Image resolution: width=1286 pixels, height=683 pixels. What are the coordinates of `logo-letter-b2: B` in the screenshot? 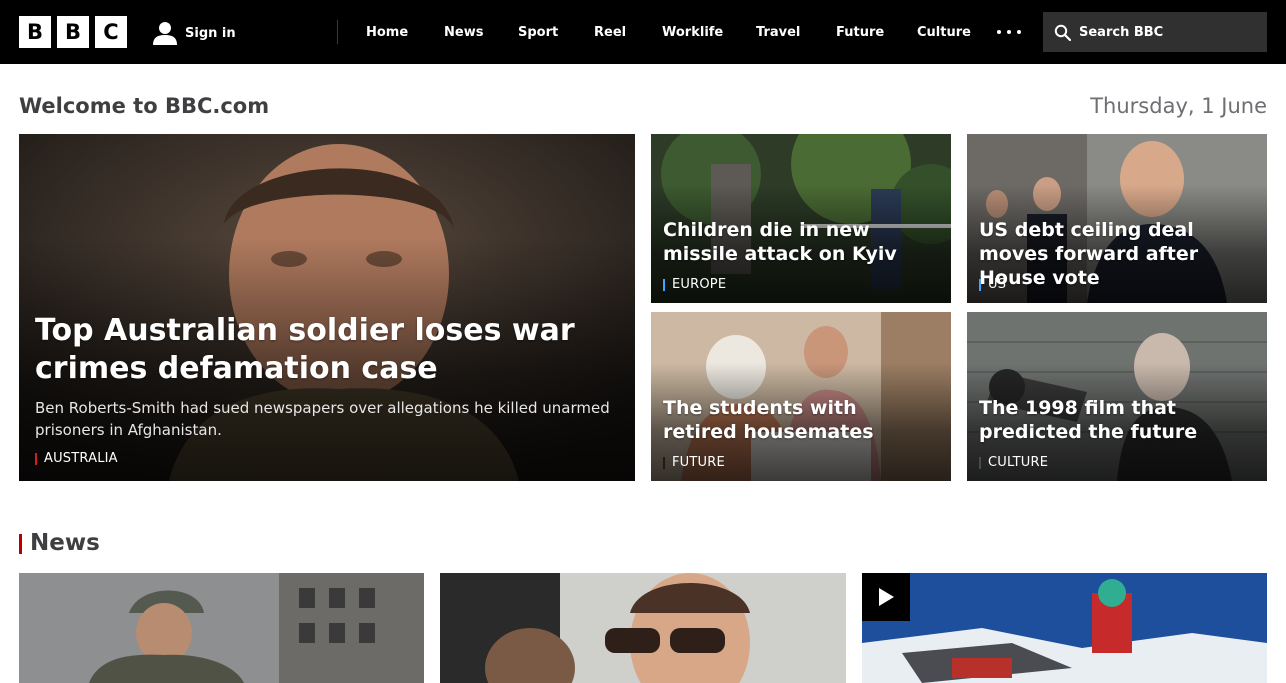 It's located at (73, 32).